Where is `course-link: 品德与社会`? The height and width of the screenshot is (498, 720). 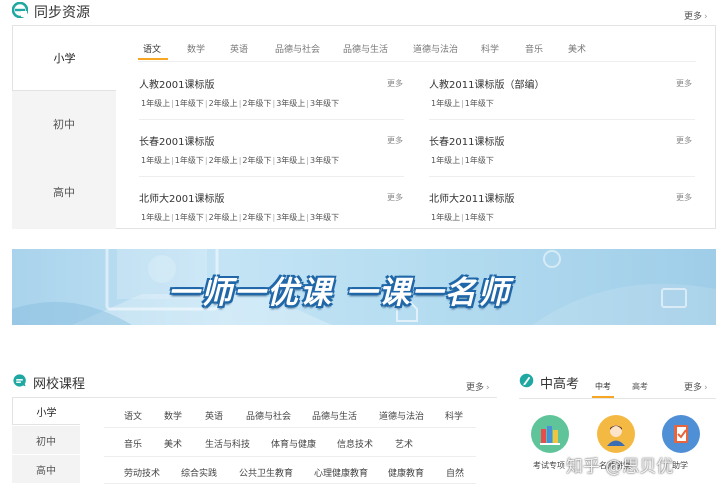 course-link: 品德与社会 is located at coordinates (268, 415).